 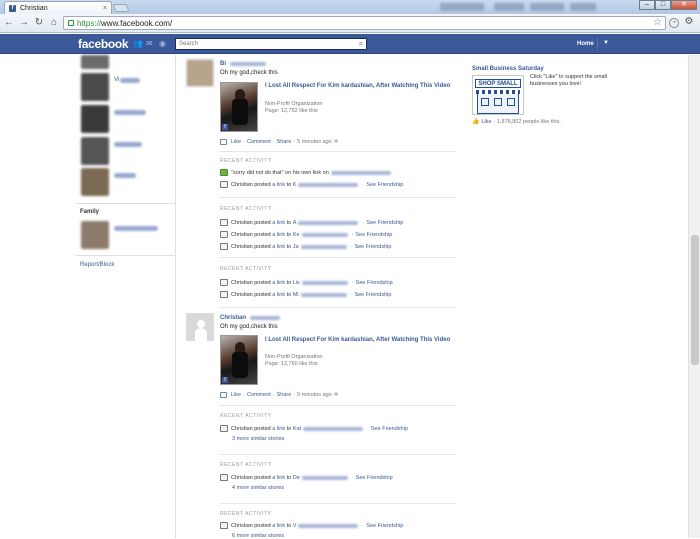 What do you see at coordinates (663, 5) in the screenshot?
I see `maximize-button: □` at bounding box center [663, 5].